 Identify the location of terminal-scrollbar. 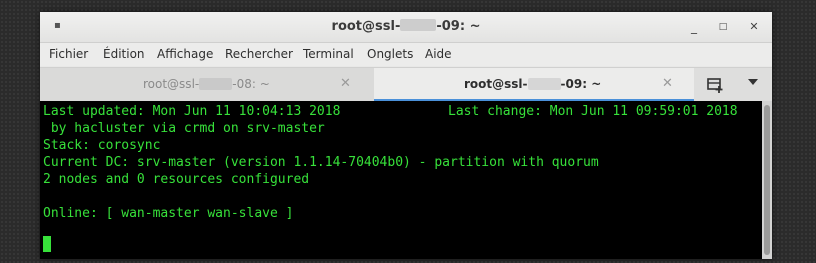
(767, 180).